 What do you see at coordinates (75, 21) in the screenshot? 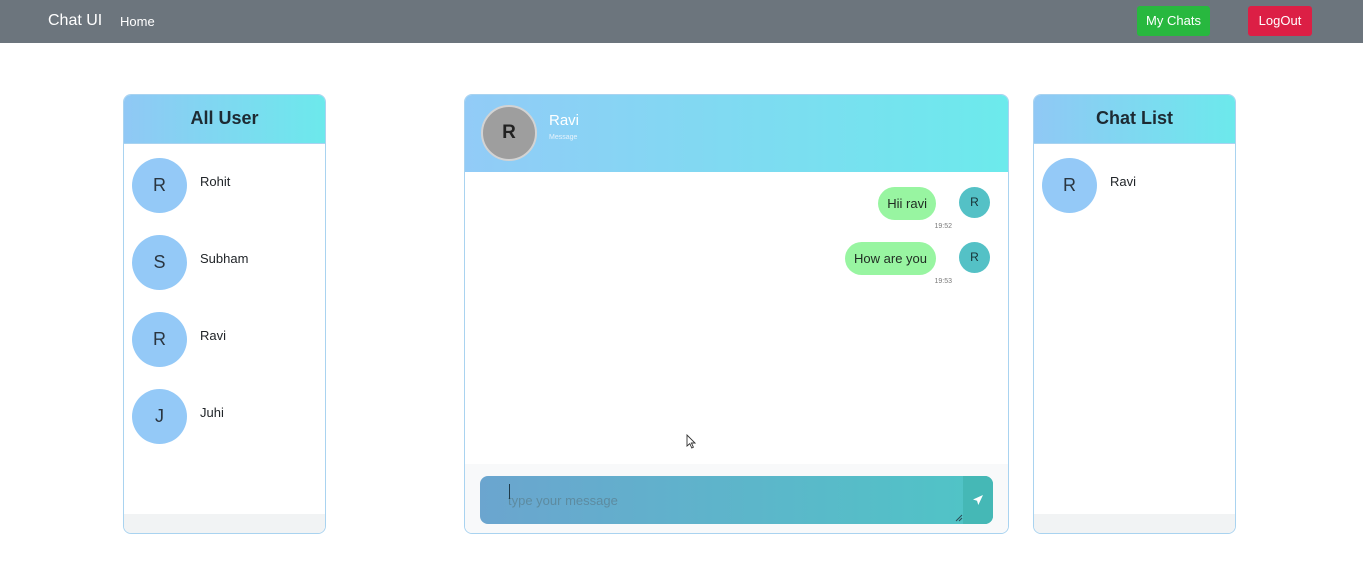
I see `brand-logo: Chat UI` at bounding box center [75, 21].